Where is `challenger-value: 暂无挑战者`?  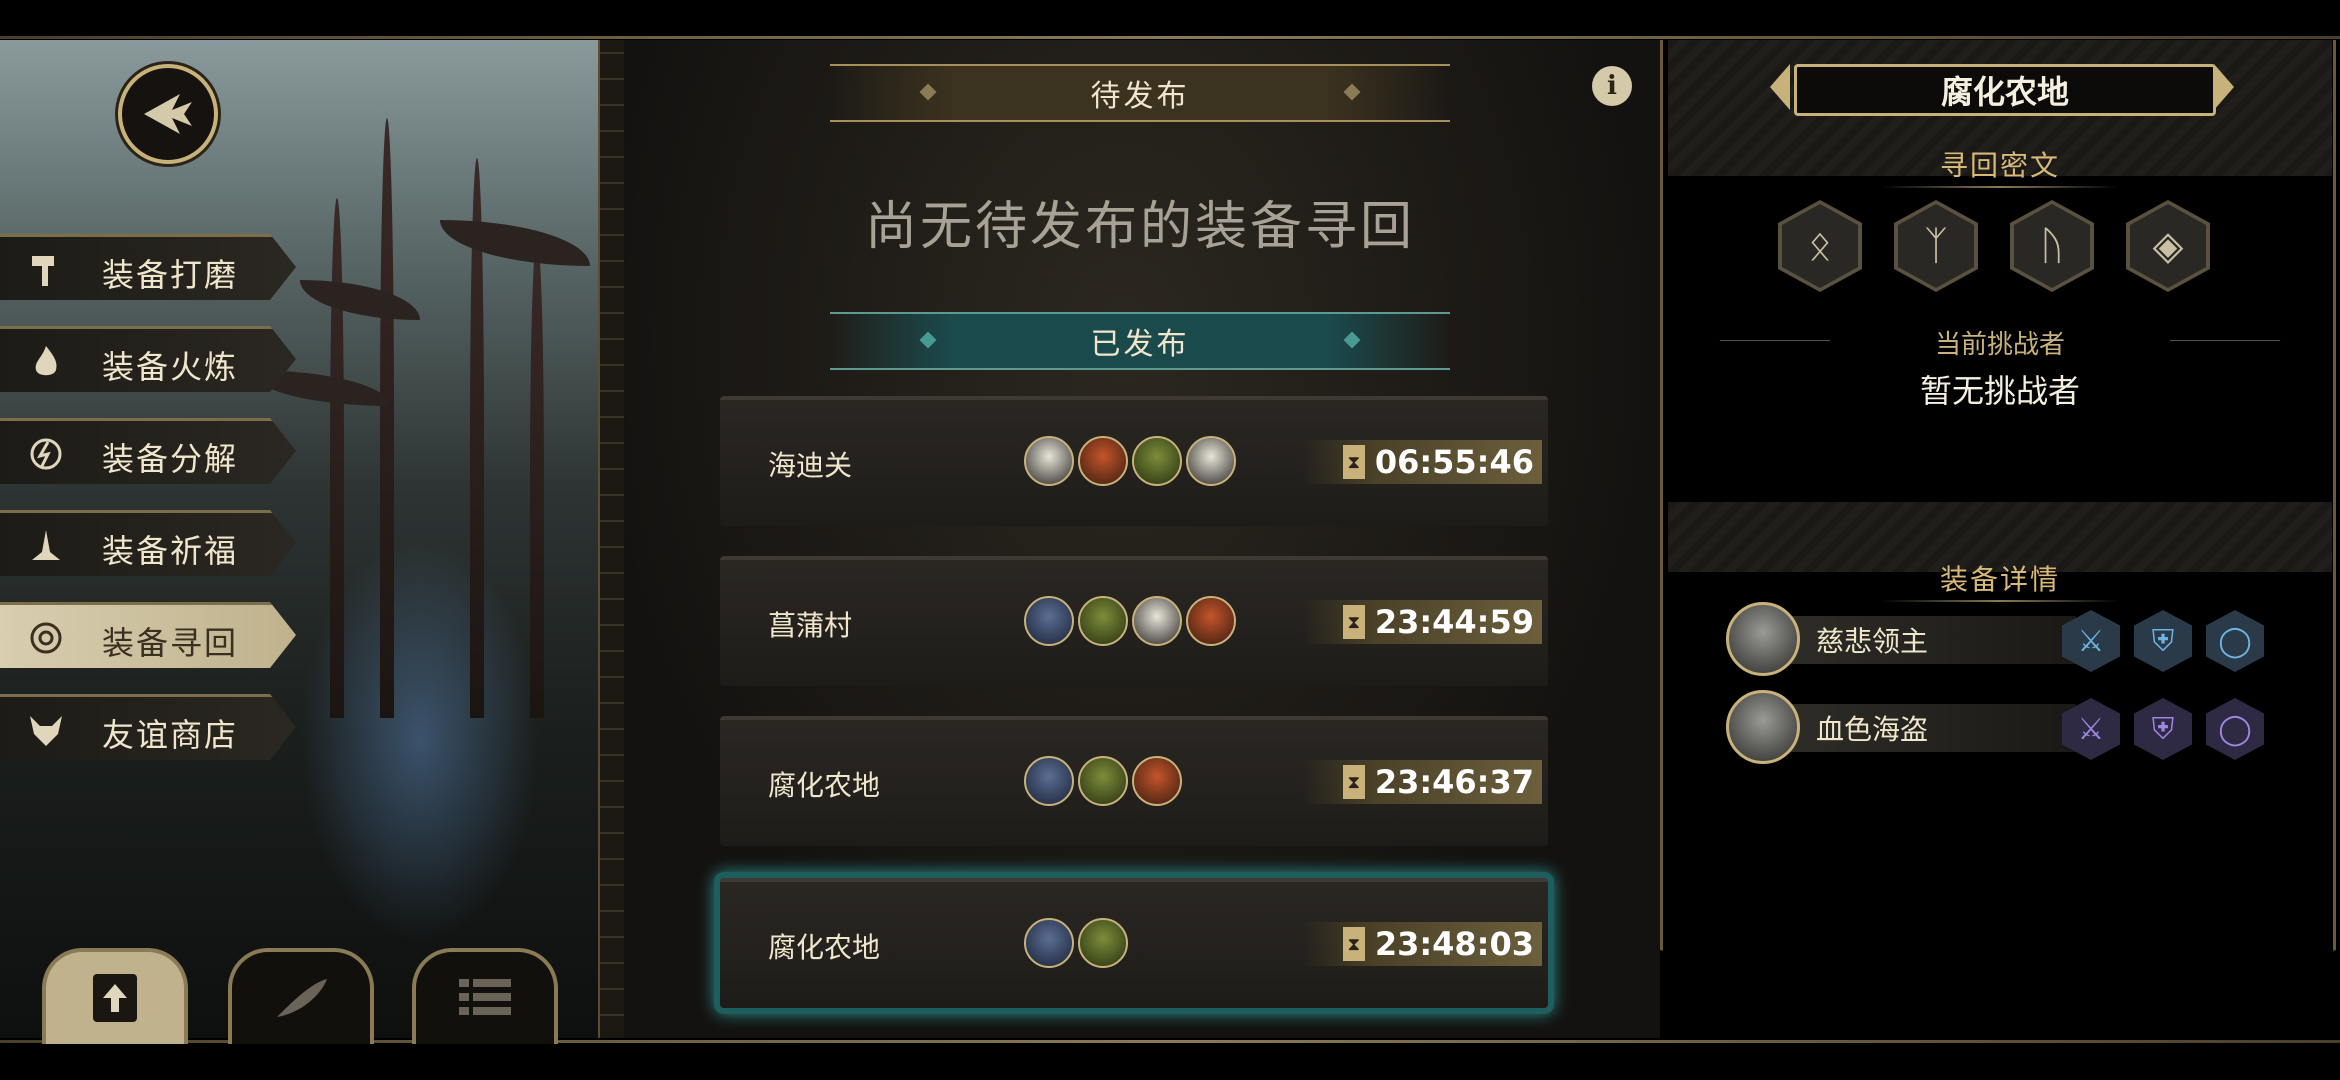 challenger-value: 暂无挑战者 is located at coordinates (1999, 391).